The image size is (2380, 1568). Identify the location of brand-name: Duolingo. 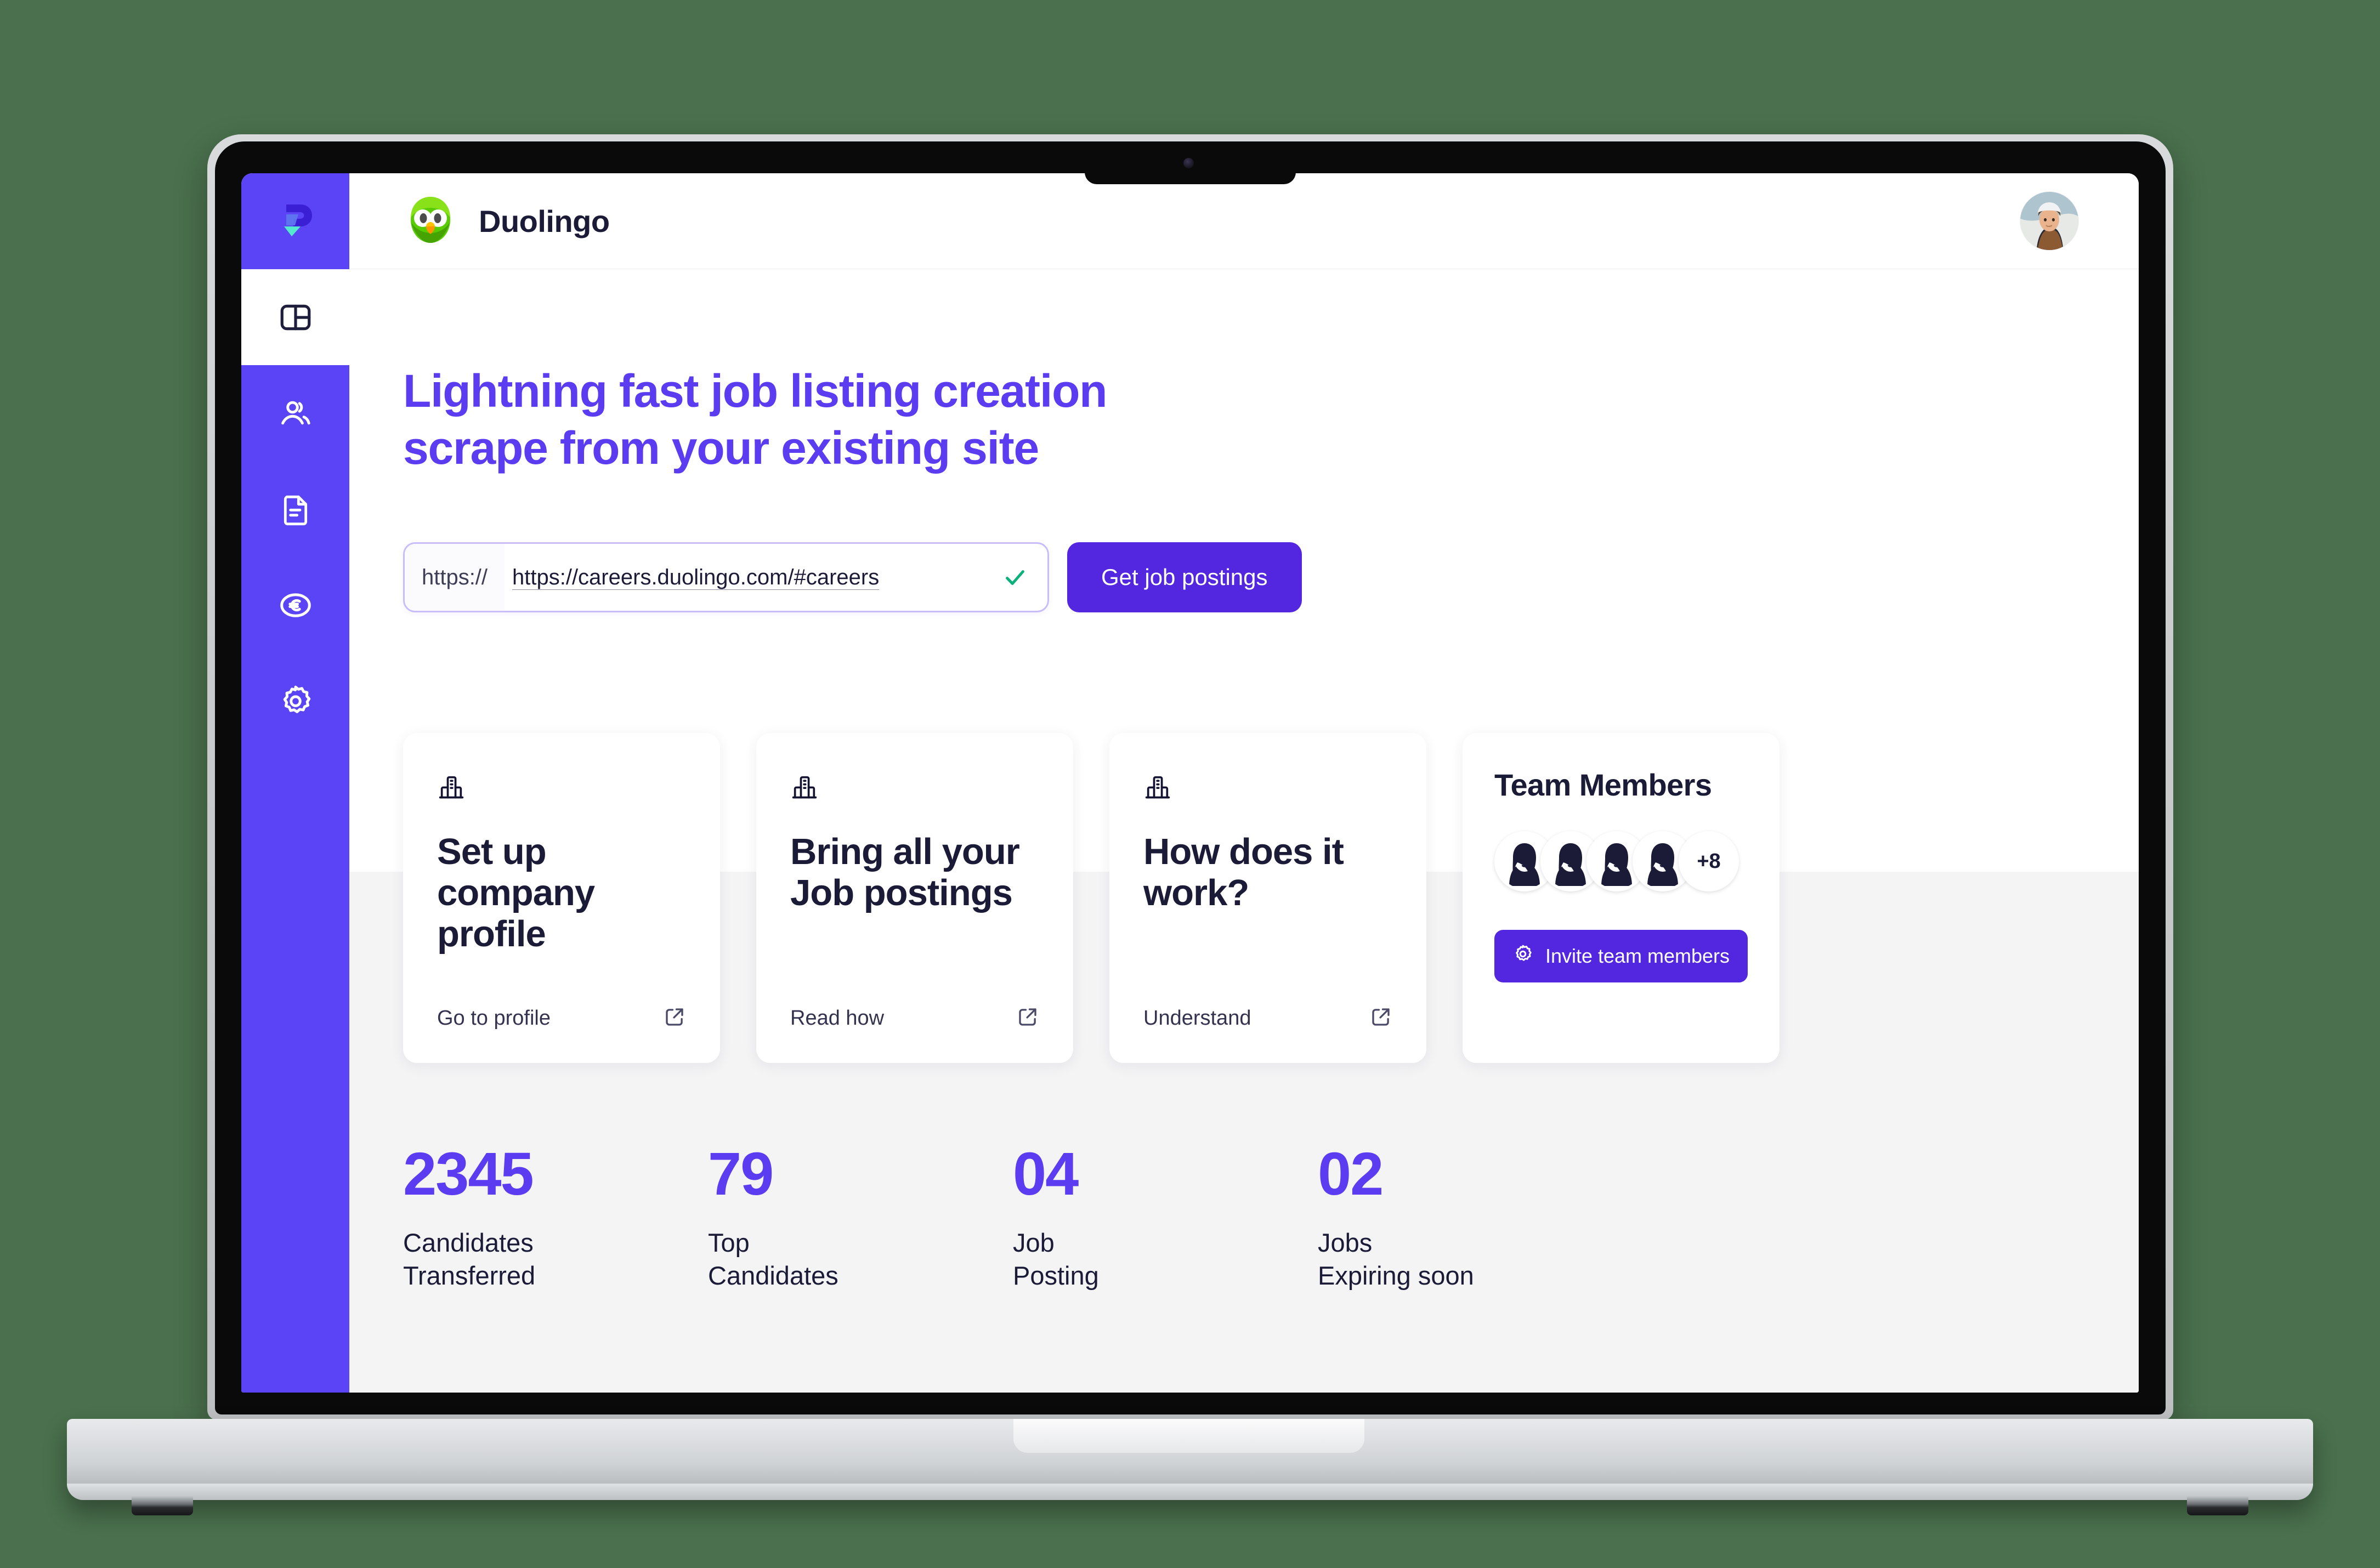
(544, 220).